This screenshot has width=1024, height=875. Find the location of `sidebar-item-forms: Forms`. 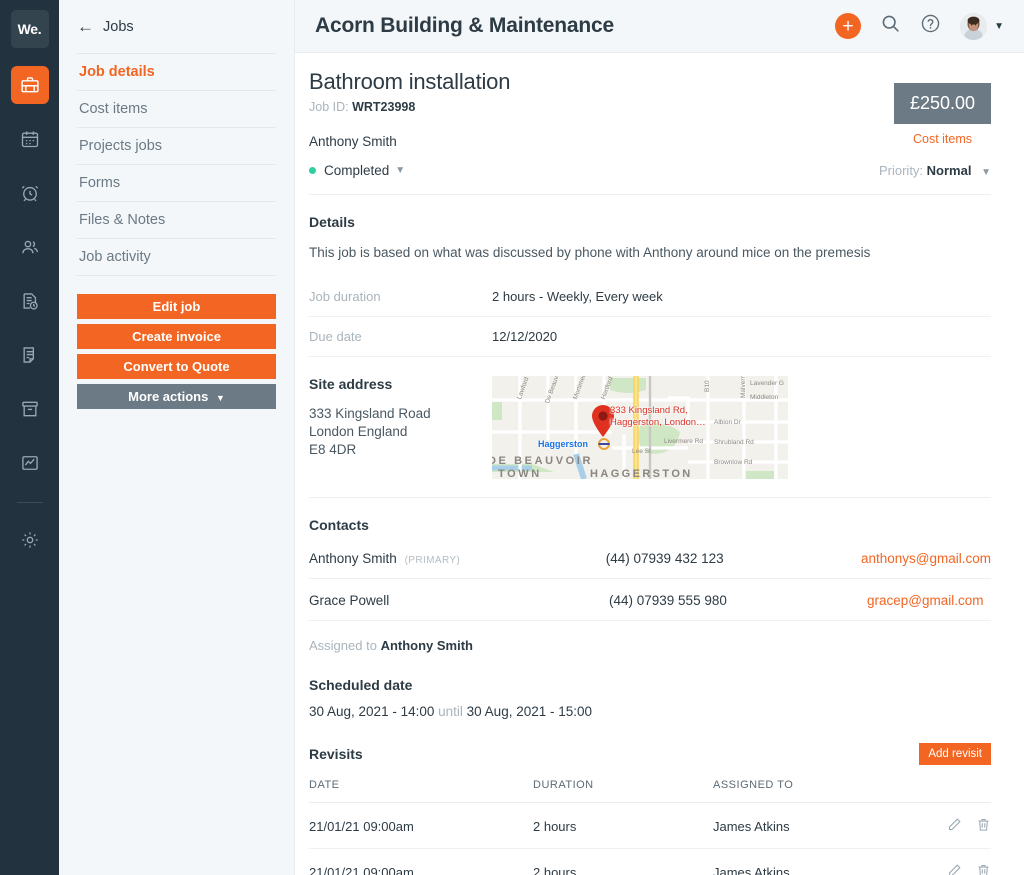

sidebar-item-forms: Forms is located at coordinates (176, 183).